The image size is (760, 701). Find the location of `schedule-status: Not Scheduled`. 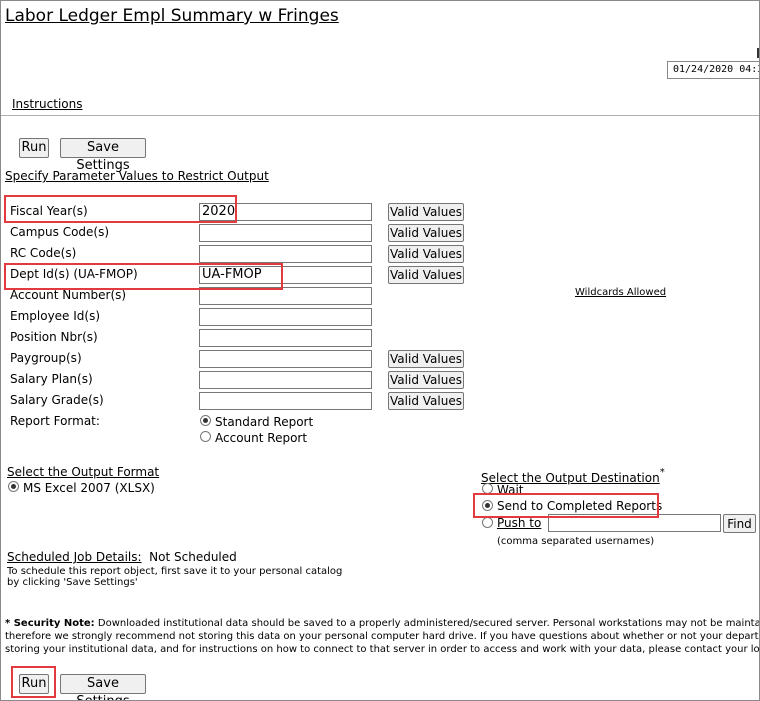

schedule-status: Not Scheduled is located at coordinates (193, 557).